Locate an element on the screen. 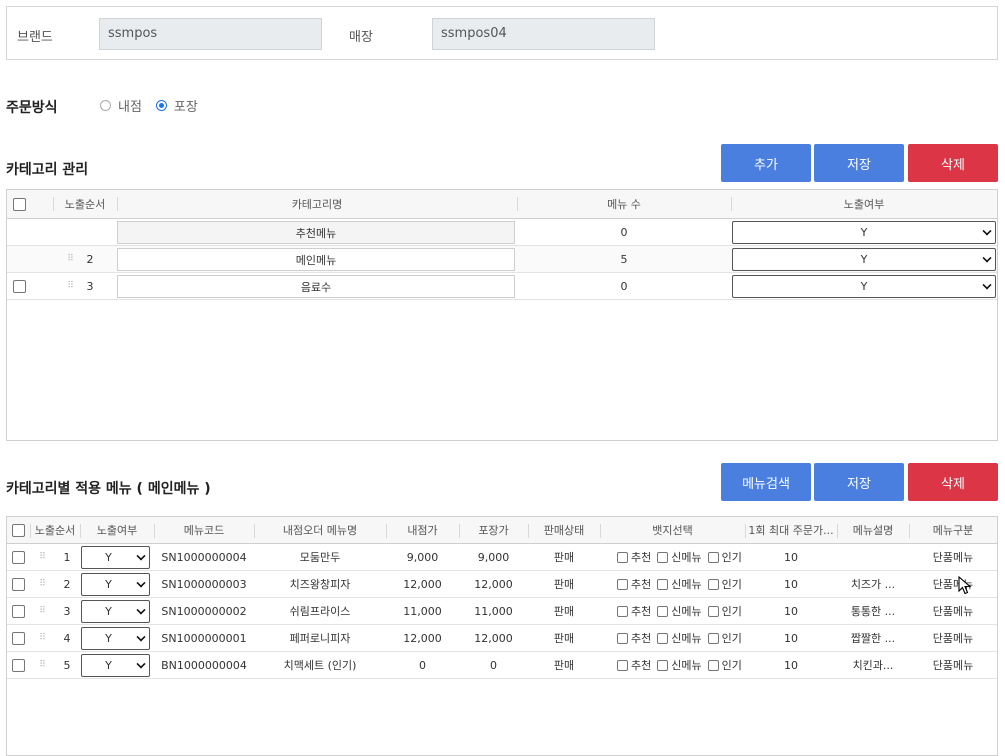 This screenshot has width=1005, height=756. dine-price: 11,000 is located at coordinates (422, 611).